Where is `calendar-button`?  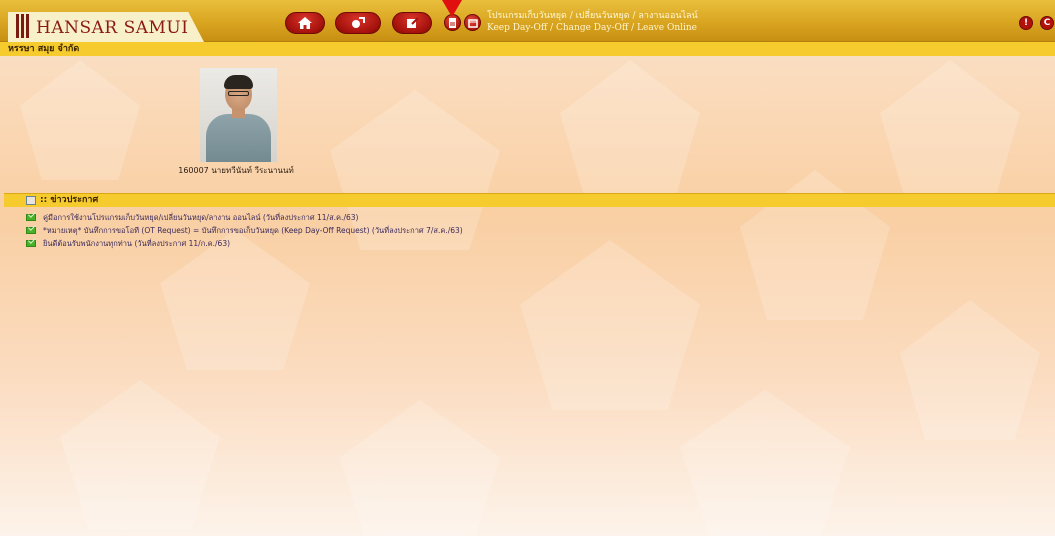
calendar-button is located at coordinates (472, 22).